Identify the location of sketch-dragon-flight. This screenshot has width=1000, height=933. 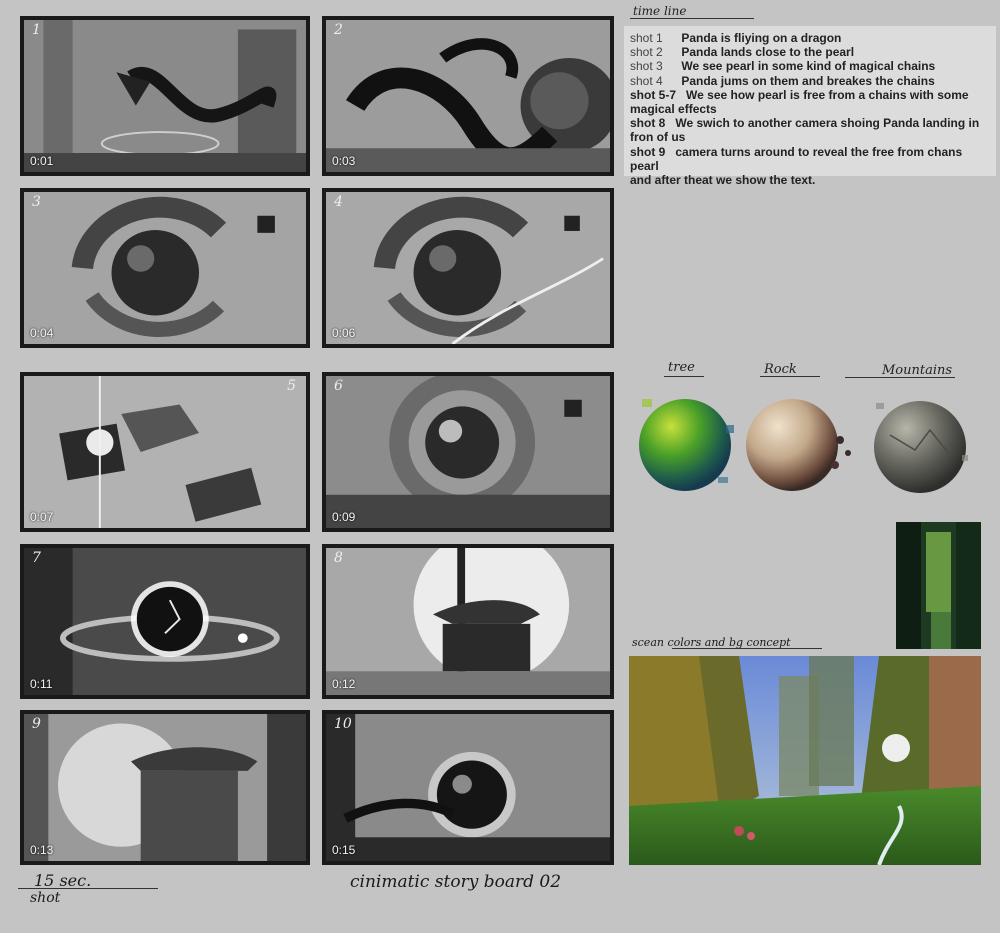
(165, 96).